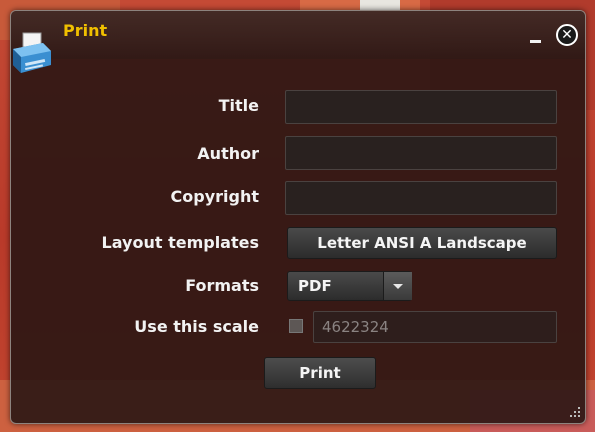  What do you see at coordinates (196, 326) in the screenshot?
I see `use-scale-label: Use this scale` at bounding box center [196, 326].